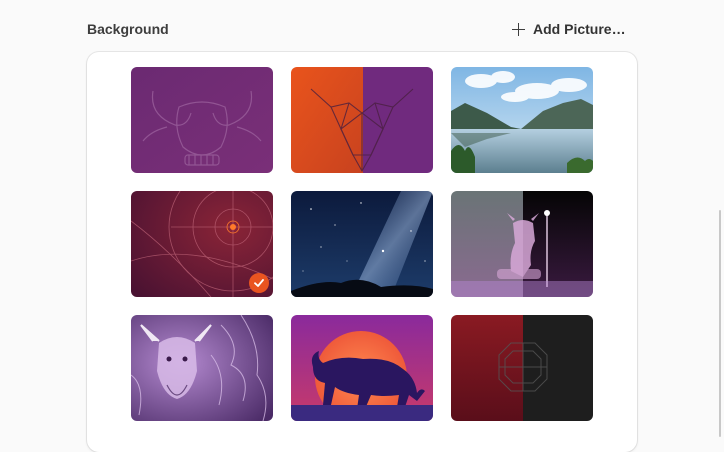  I want to click on wallpaper-orange-purple-geometric-bull, so click(362, 120).